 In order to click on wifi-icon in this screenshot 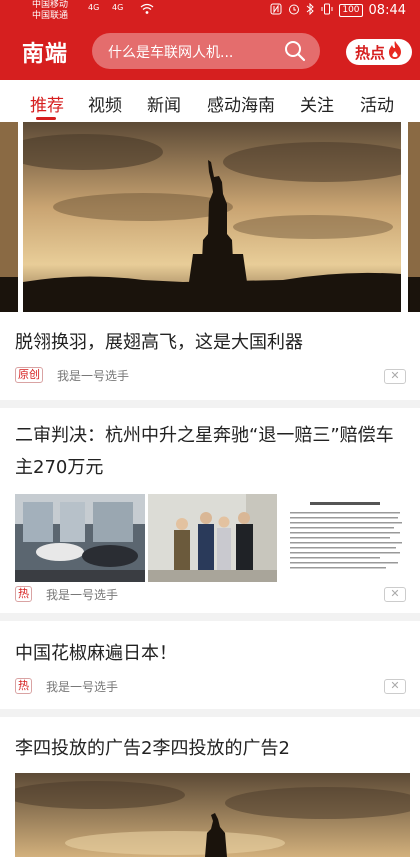, I will do `click(147, 10)`.